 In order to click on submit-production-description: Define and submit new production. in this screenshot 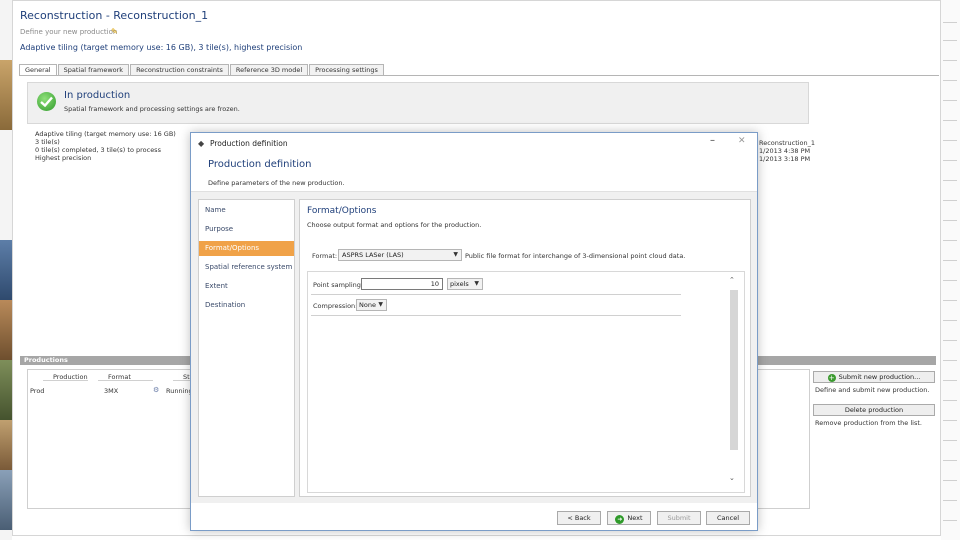, I will do `click(872, 390)`.